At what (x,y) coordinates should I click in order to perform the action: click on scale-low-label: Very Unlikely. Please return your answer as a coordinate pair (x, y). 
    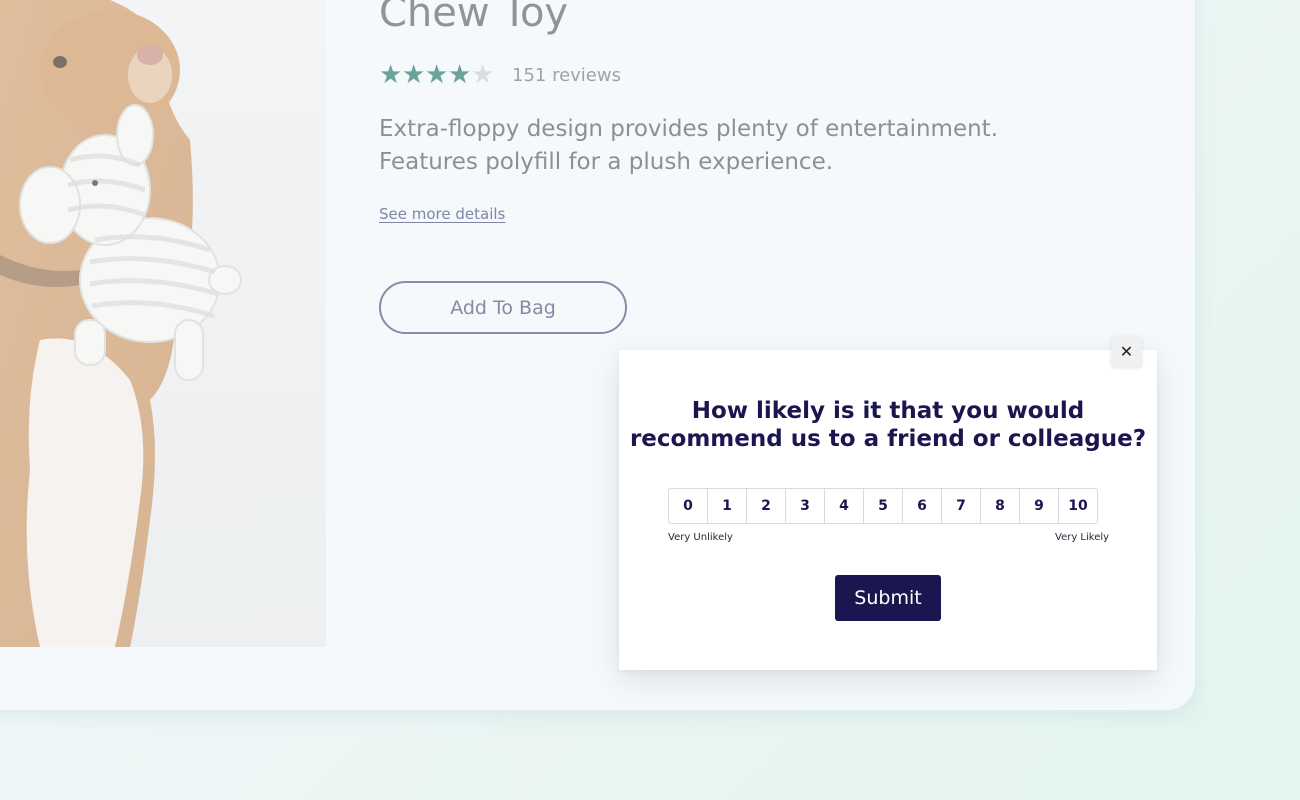
    Looking at the image, I should click on (700, 537).